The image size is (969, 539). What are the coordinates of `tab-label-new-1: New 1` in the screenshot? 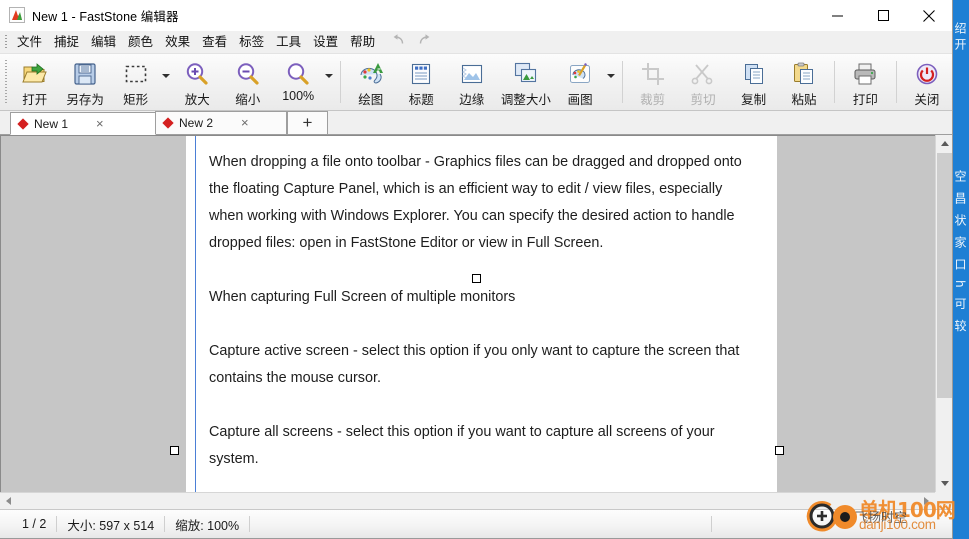 It's located at (51, 123).